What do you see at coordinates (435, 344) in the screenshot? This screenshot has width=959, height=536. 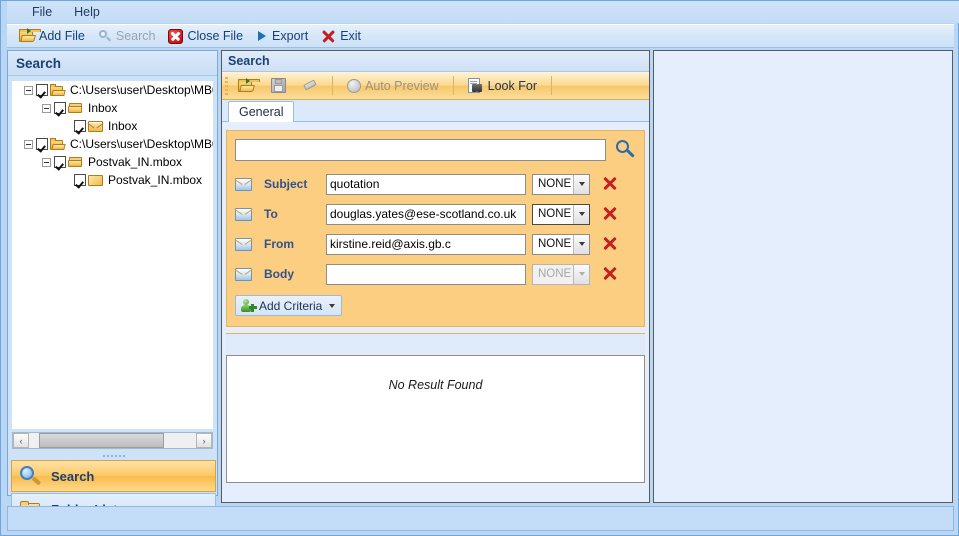 I see `result-toolbar-strip` at bounding box center [435, 344].